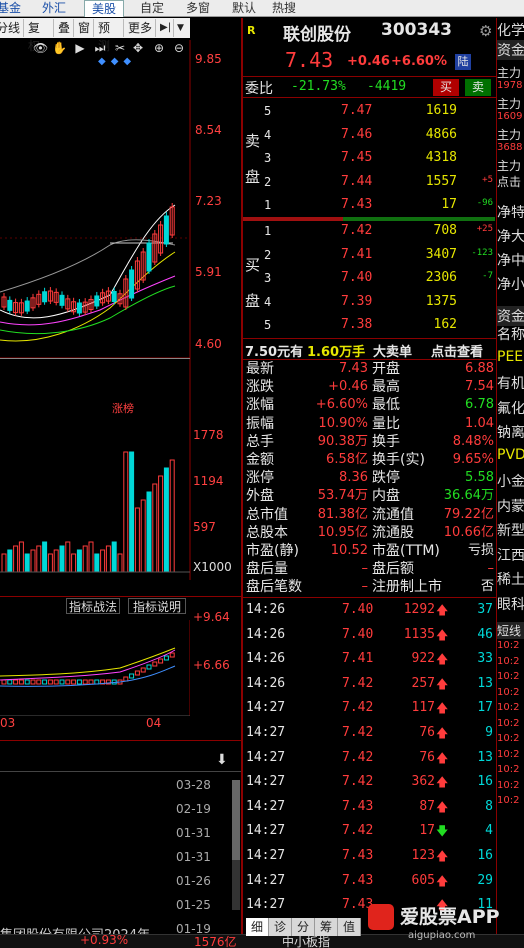 The image size is (524, 948). Describe the element at coordinates (236, 820) in the screenshot. I see `news-scrollbar-thumb` at that location.